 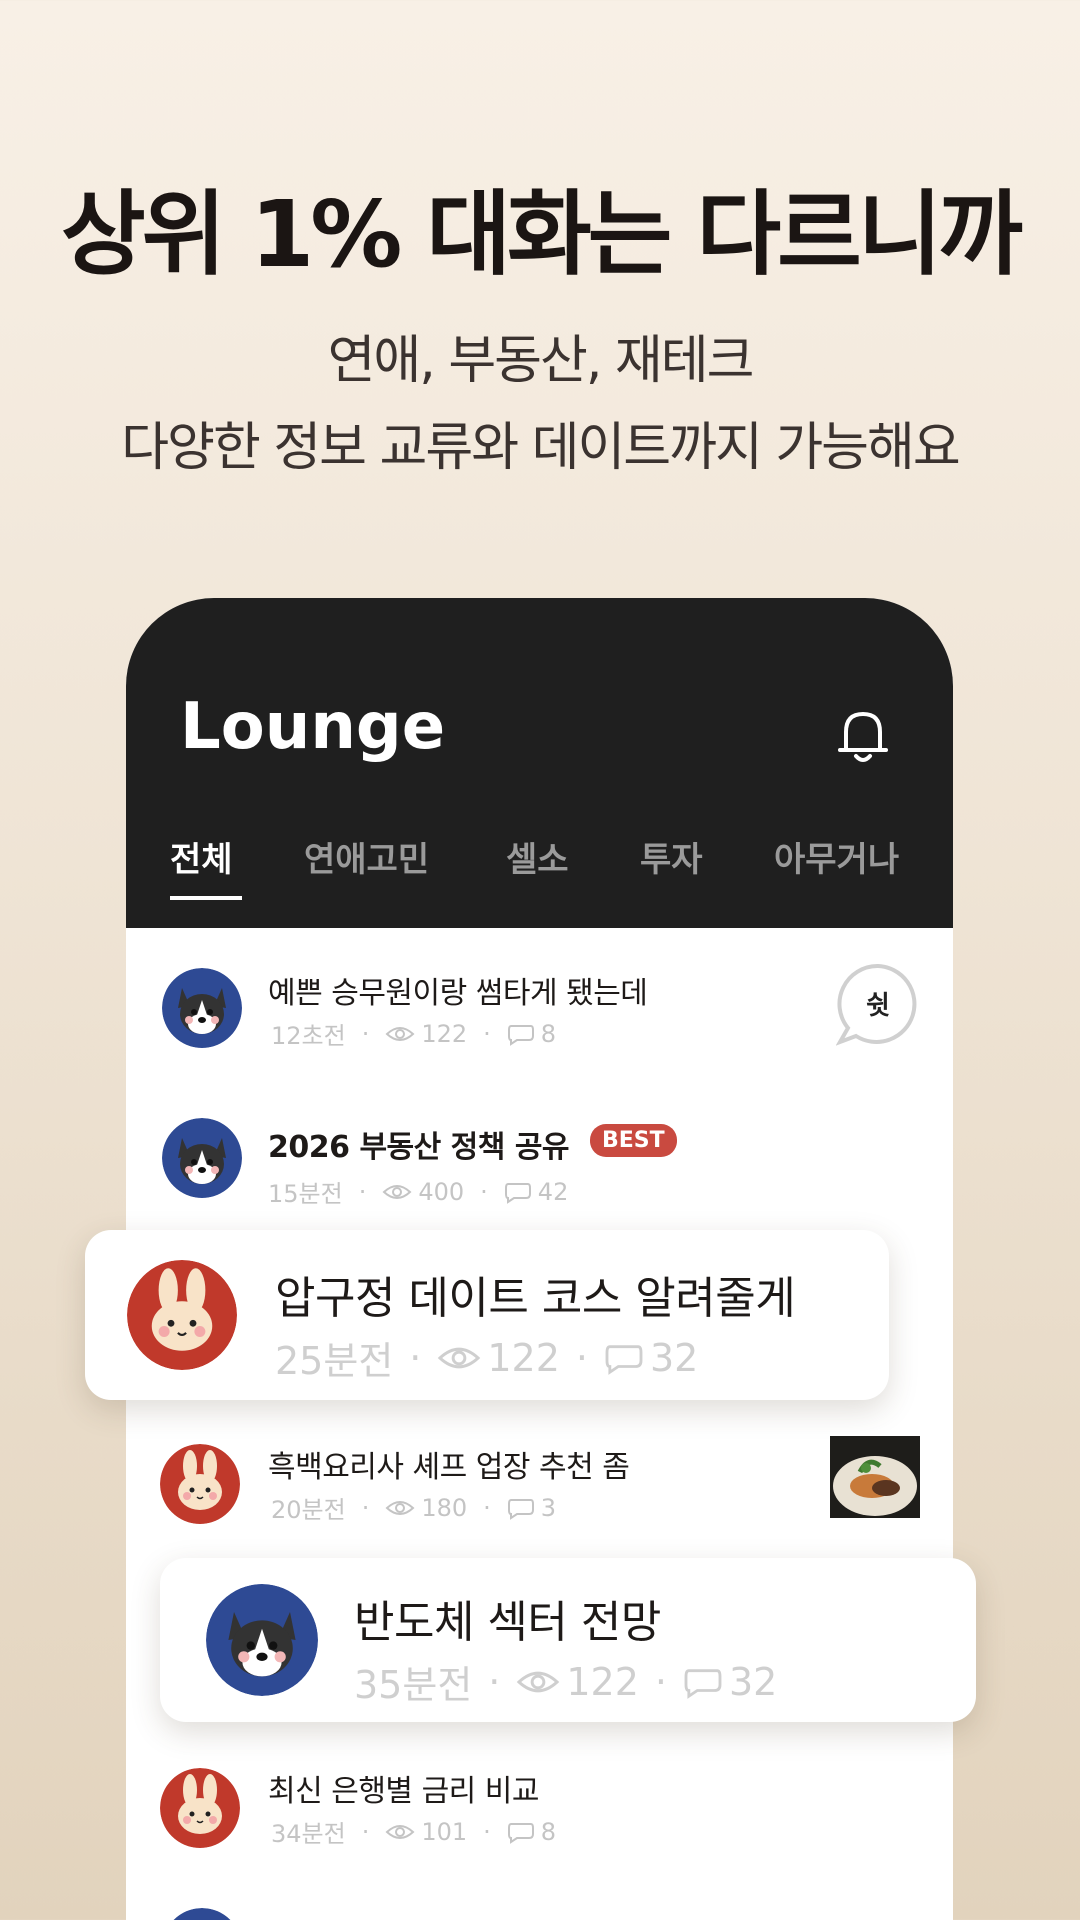 I want to click on post-meta: 15분전 · 400 · 42, so click(x=418, y=1191).